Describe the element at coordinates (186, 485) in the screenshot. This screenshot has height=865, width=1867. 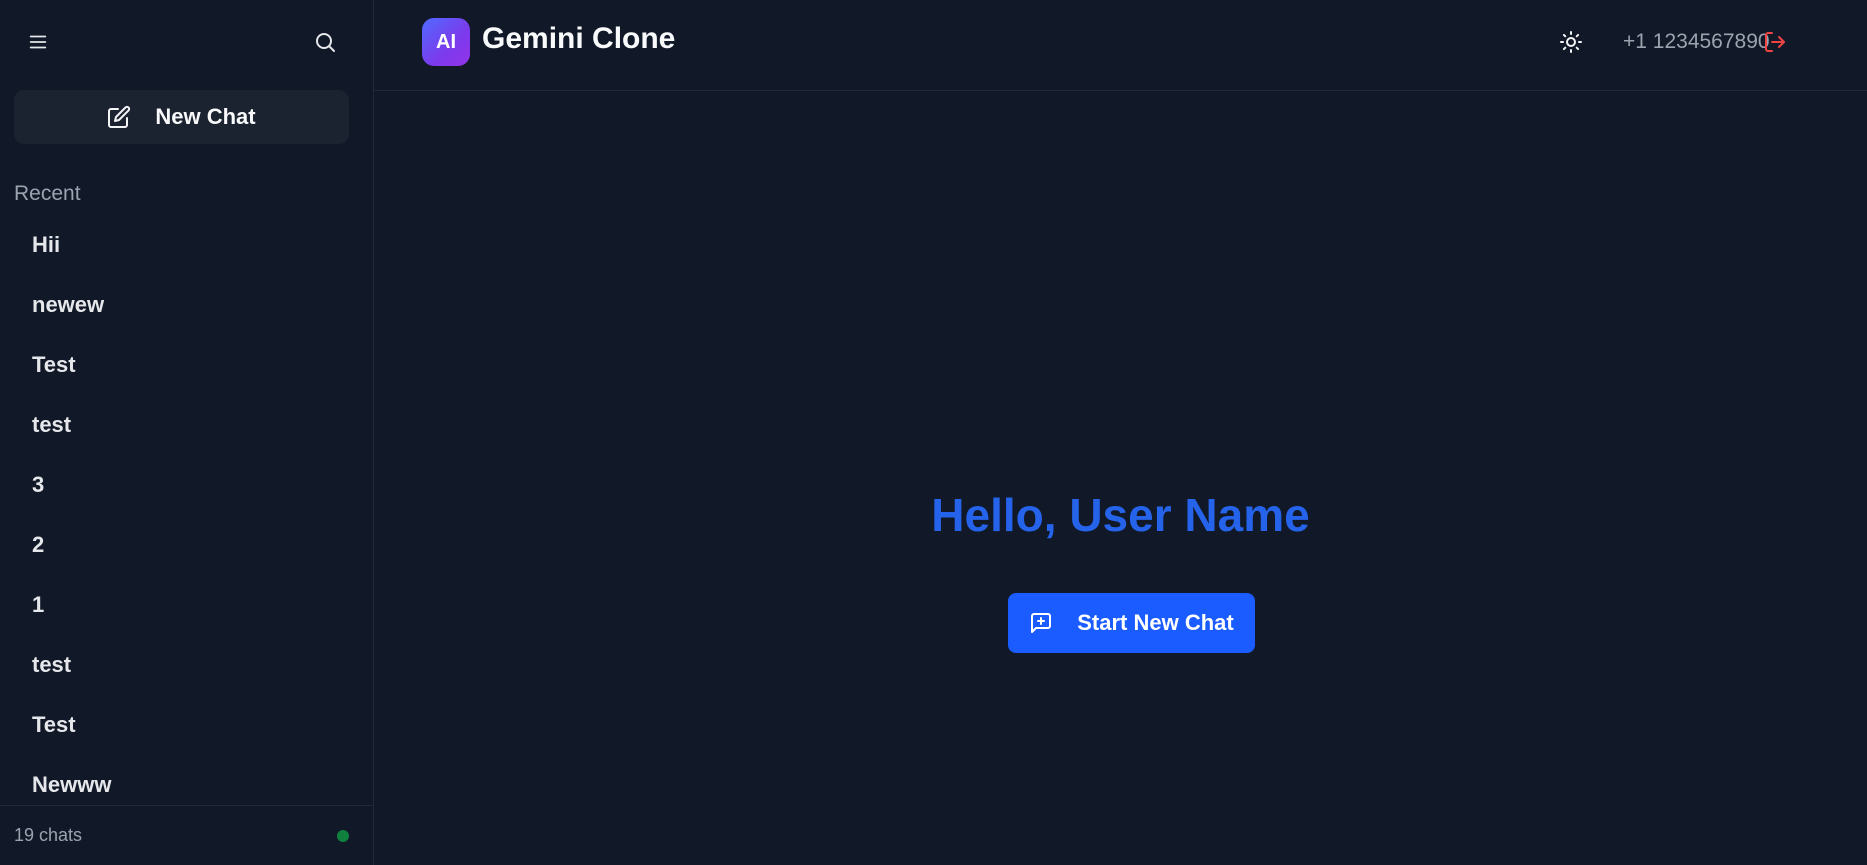
I see `chat-item: 3` at that location.